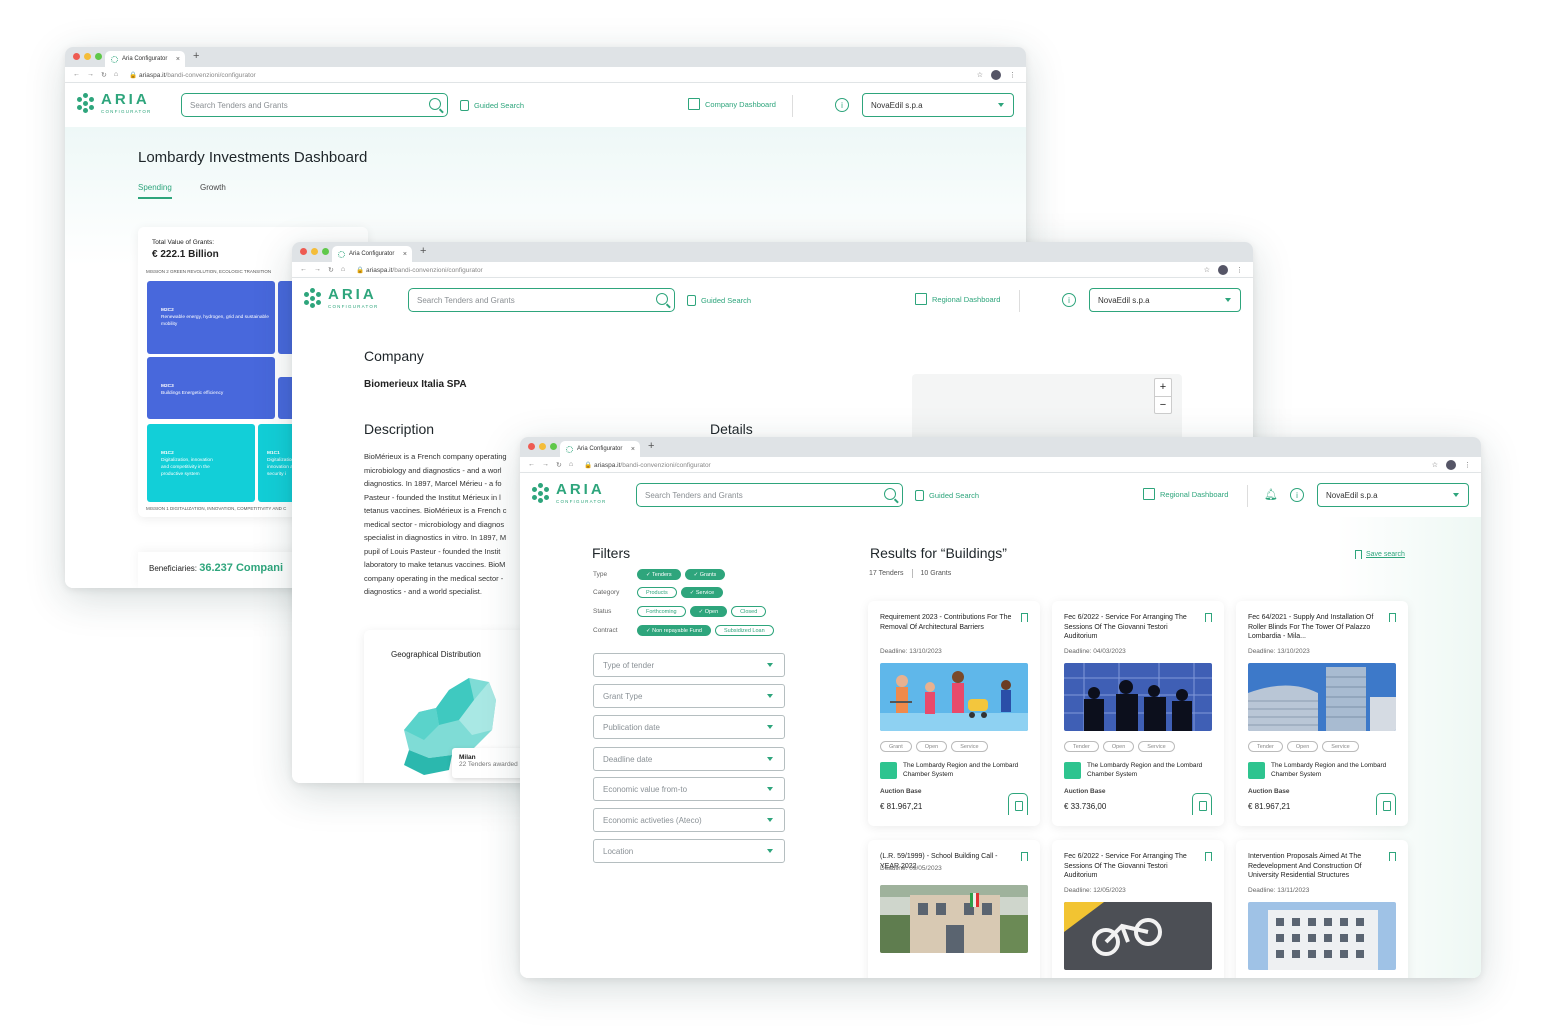 The height and width of the screenshot is (1026, 1545). Describe the element at coordinates (689, 696) in the screenshot. I see `select-grant-type: Grant Type` at that location.